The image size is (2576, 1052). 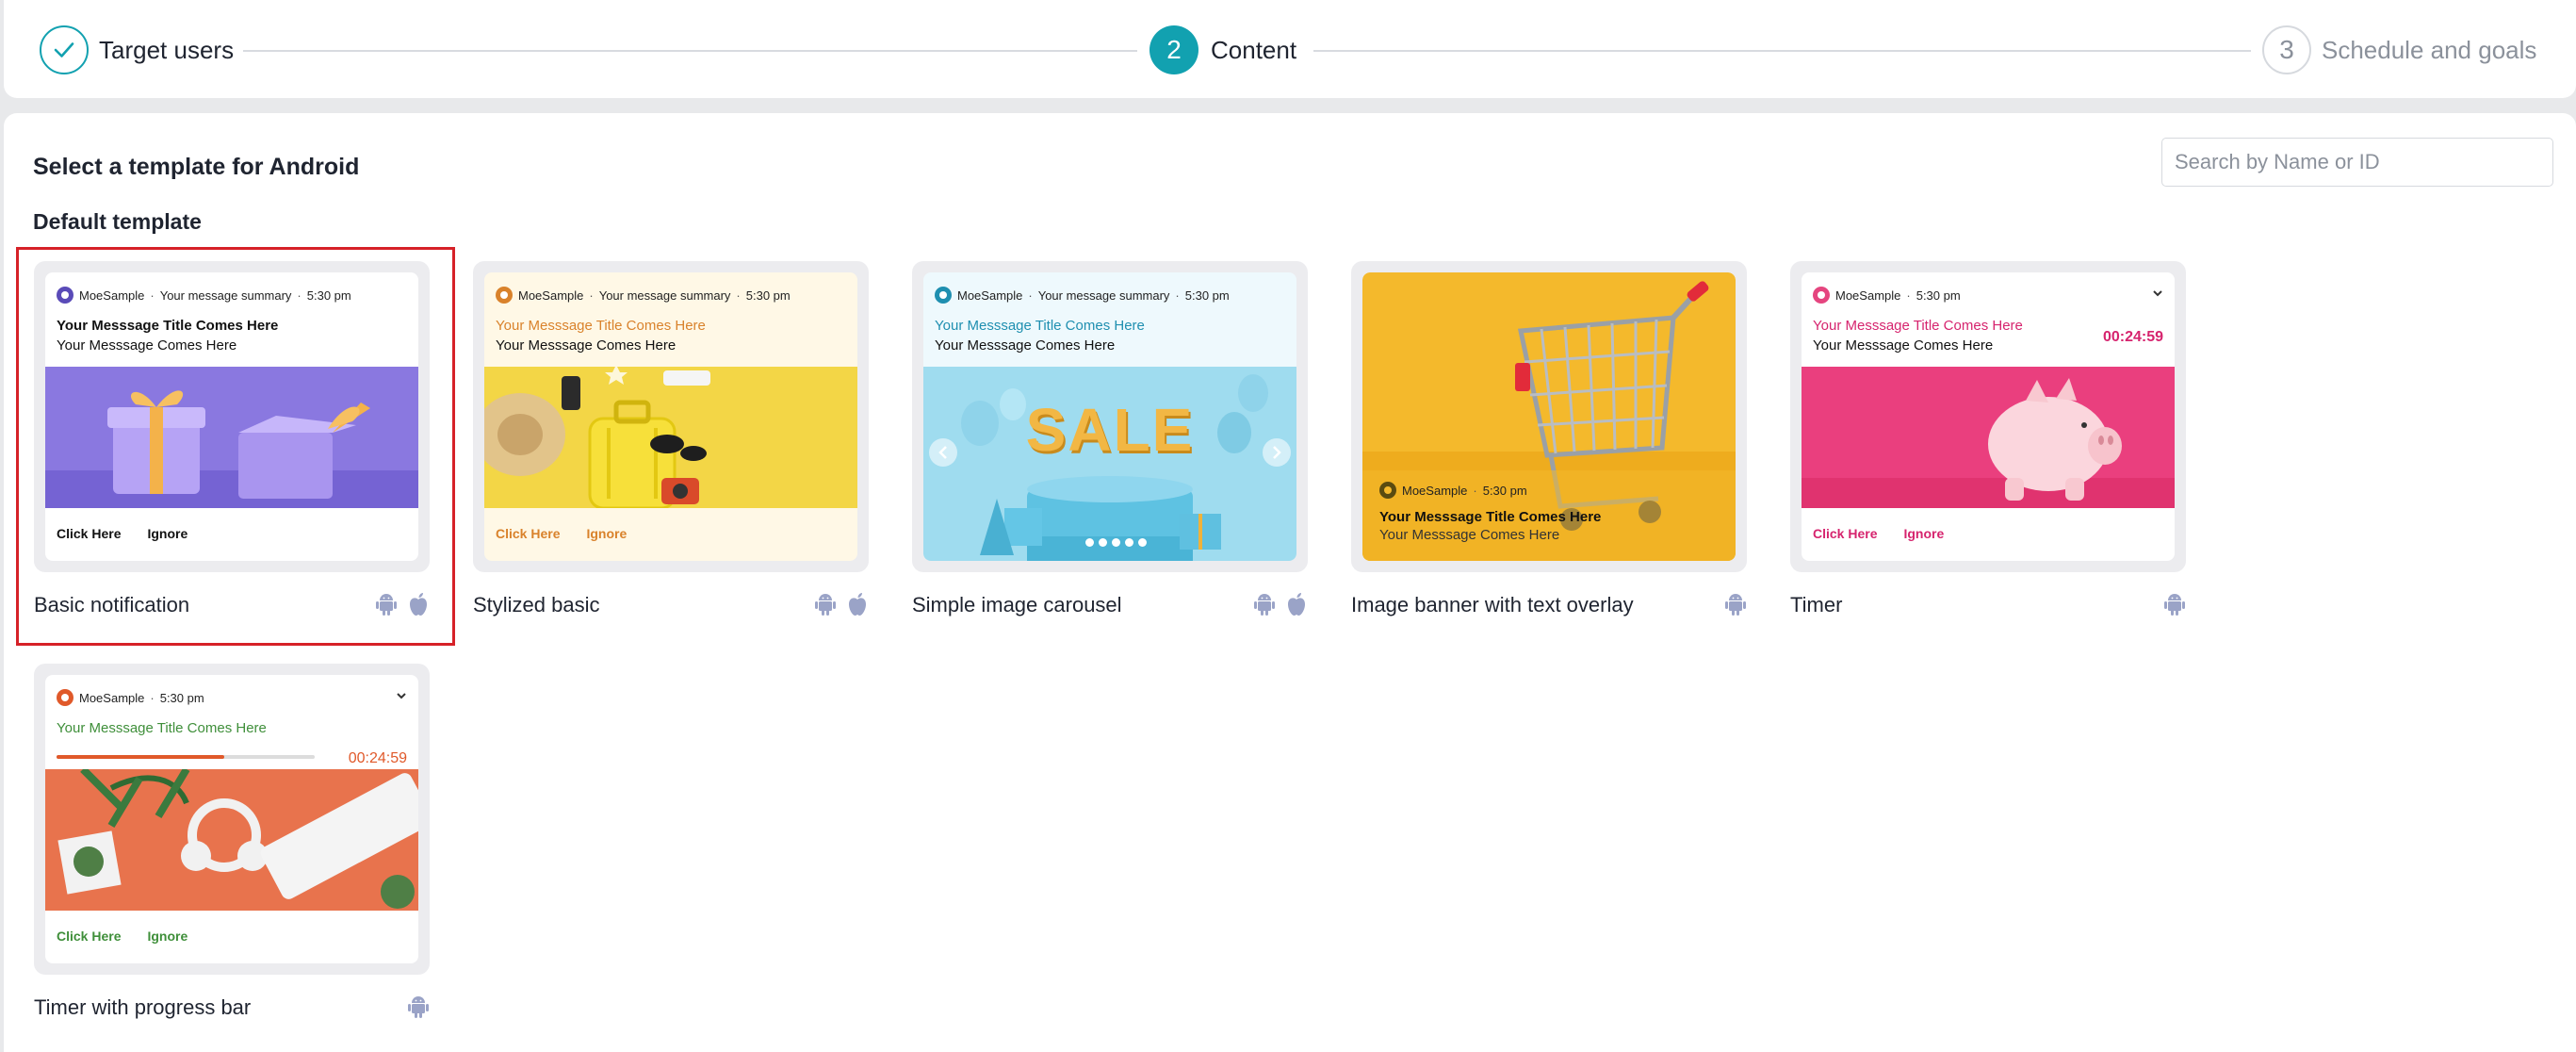 I want to click on progress-fill, so click(x=141, y=757).